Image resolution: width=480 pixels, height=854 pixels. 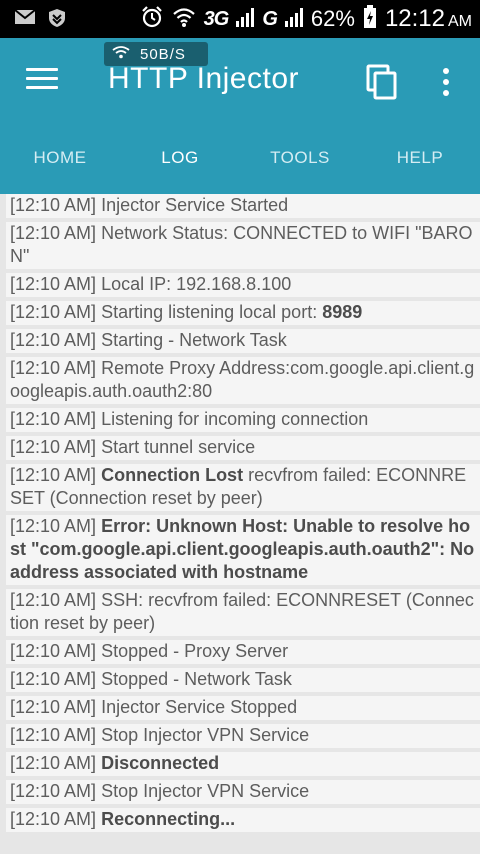 I want to click on network-type-2: G, so click(x=270, y=18).